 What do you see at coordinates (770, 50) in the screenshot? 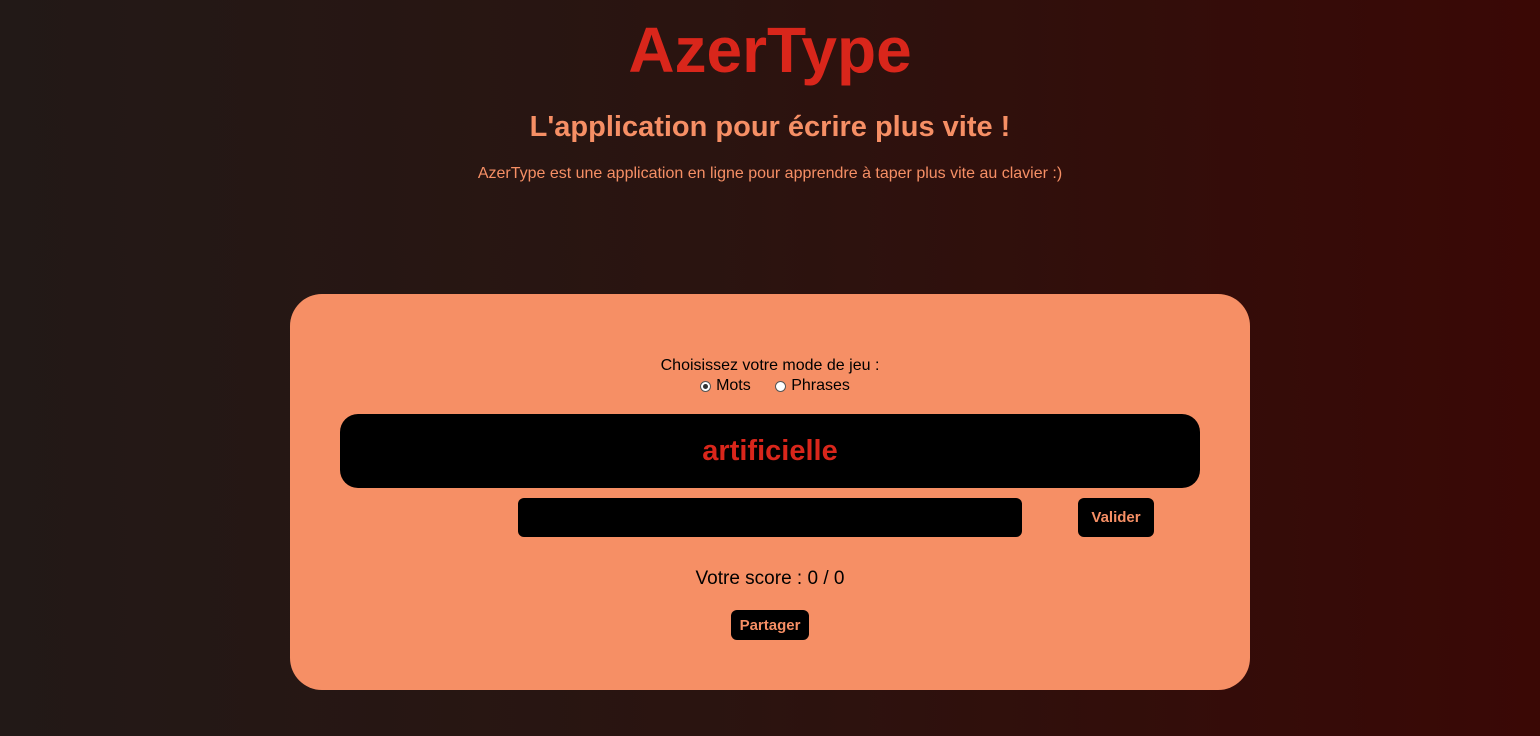
I see `app-title: AzerType` at bounding box center [770, 50].